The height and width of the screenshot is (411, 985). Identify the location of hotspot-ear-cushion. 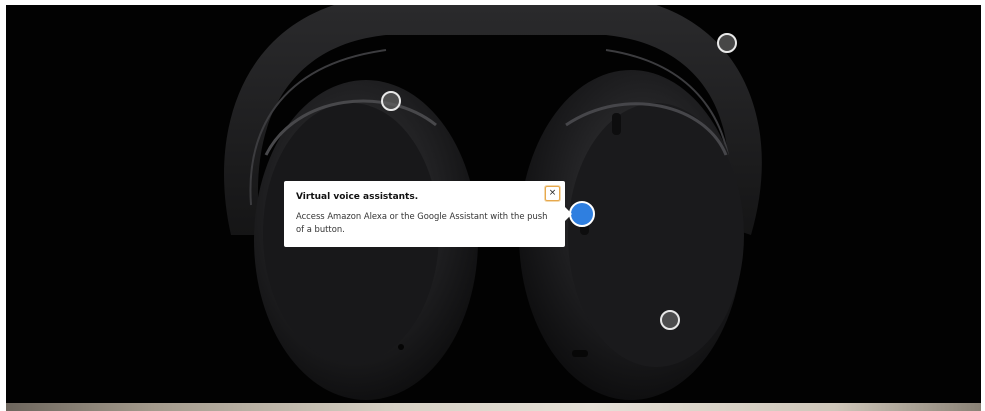
(391, 101).